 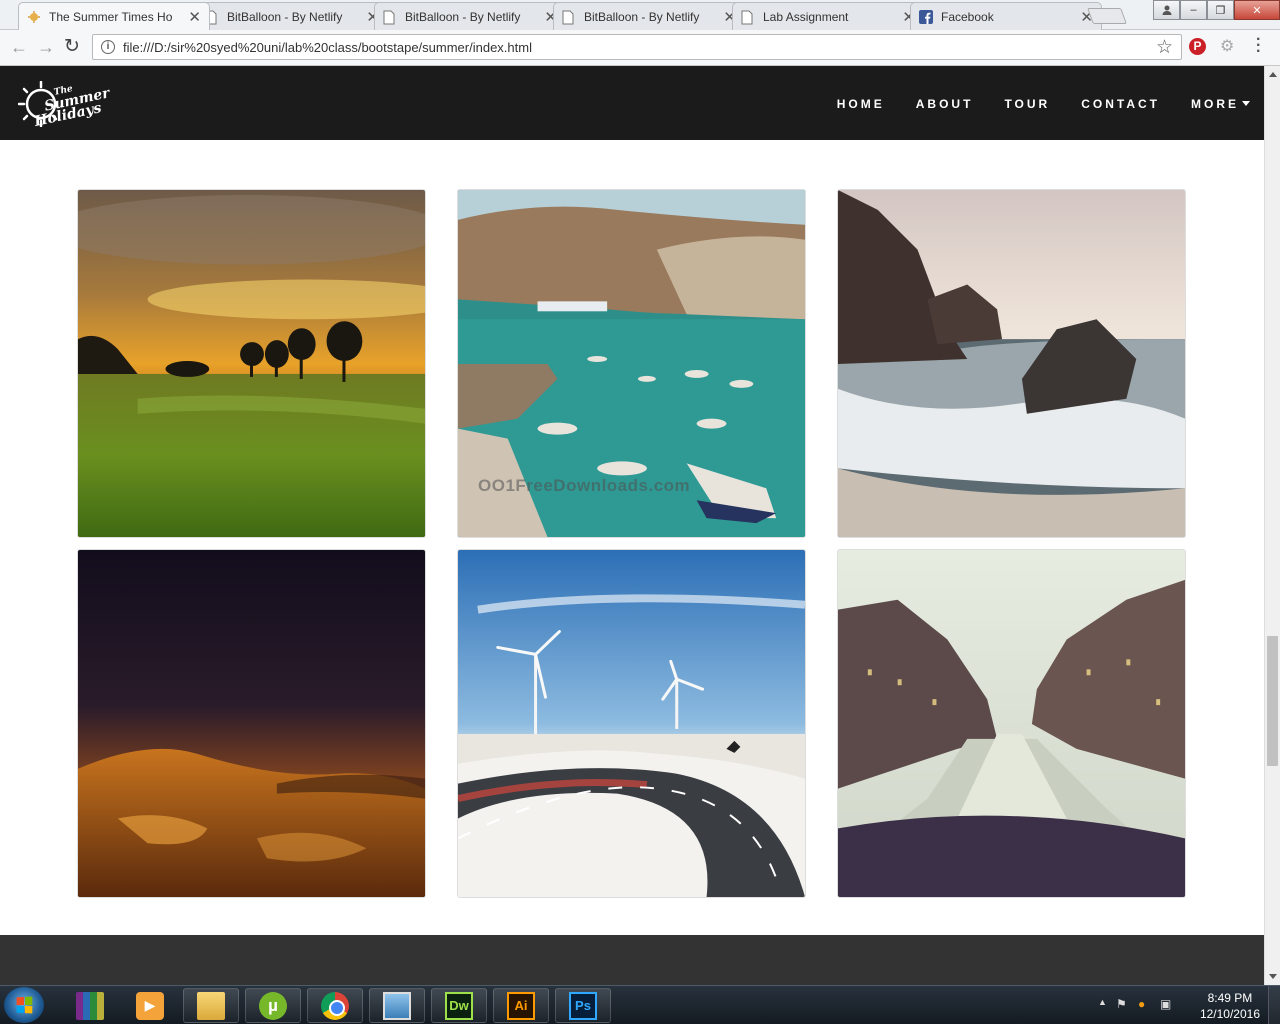 I want to click on chrome-icon, so click(x=335, y=1005).